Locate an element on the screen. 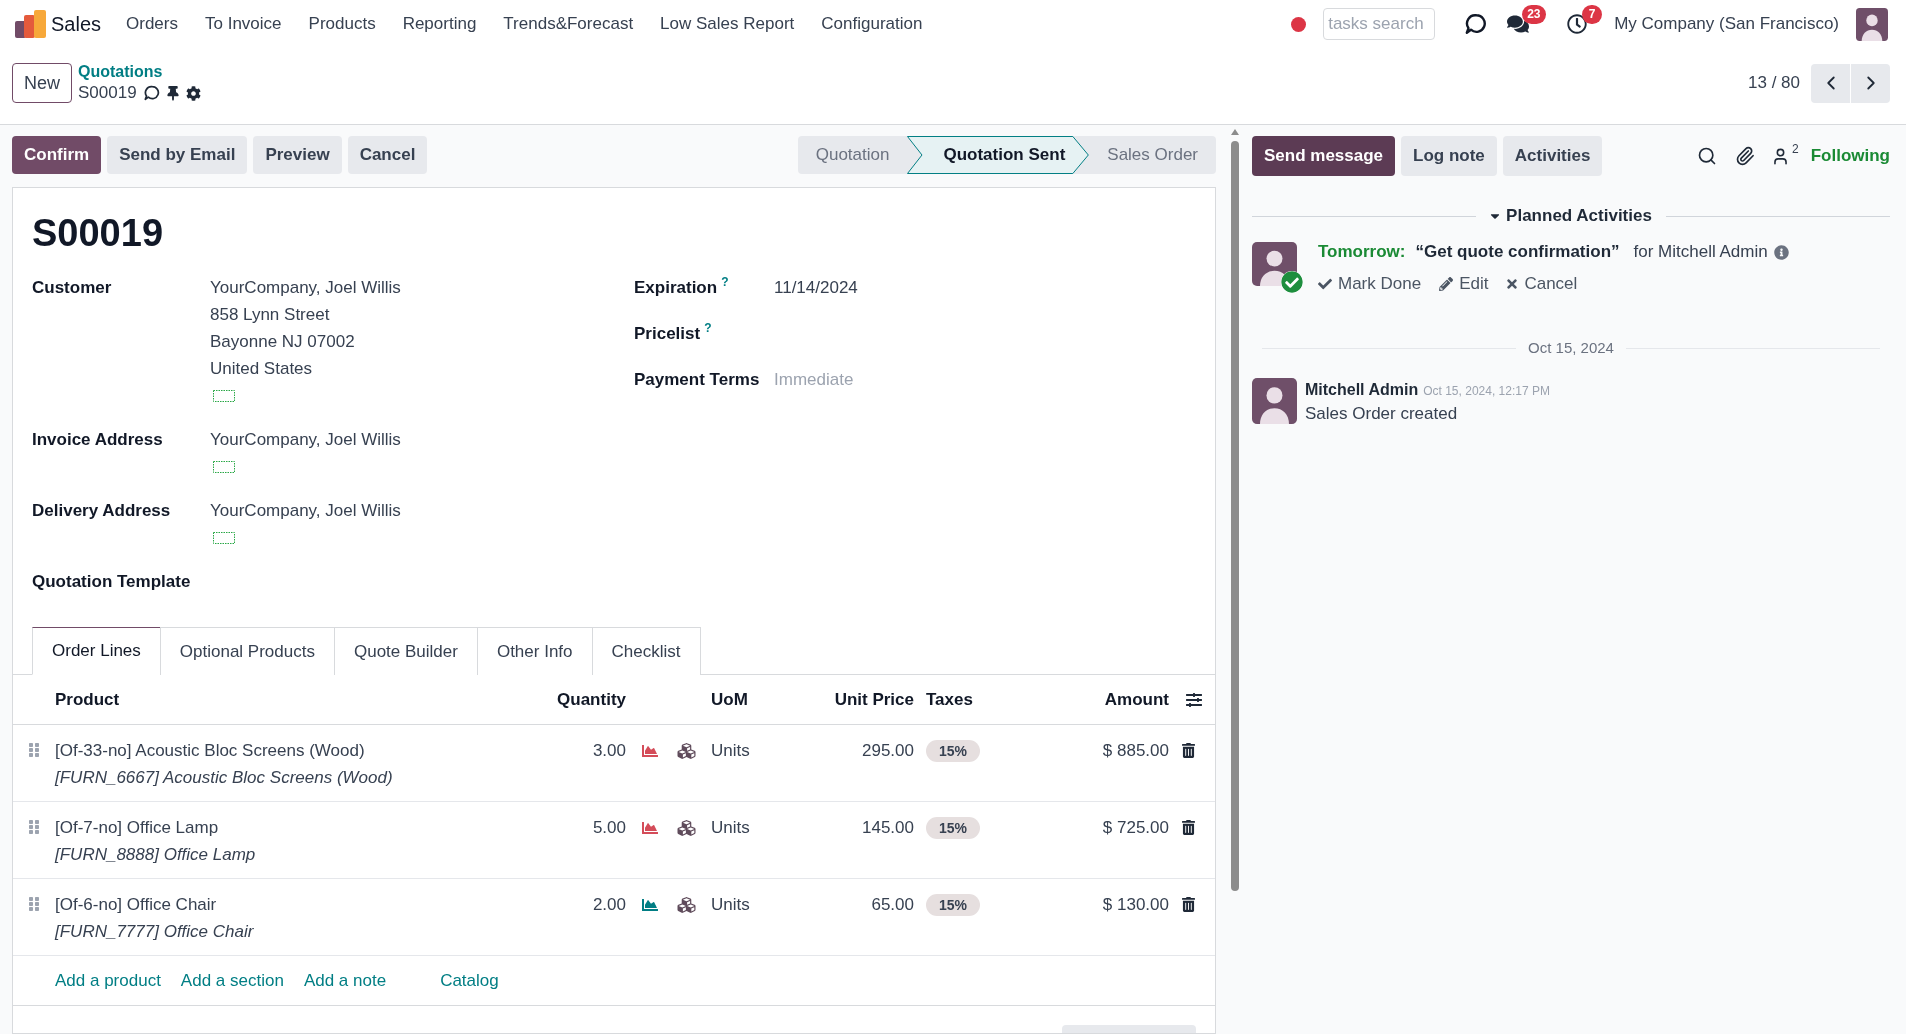 The height and width of the screenshot is (1034, 1906). add-line-link: Add a note is located at coordinates (345, 980).